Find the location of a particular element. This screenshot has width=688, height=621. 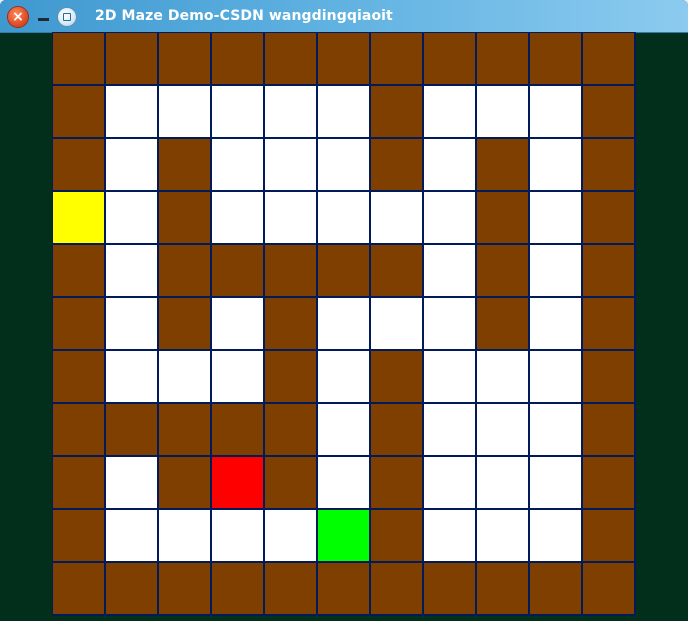

minimize-icon is located at coordinates (43, 19).